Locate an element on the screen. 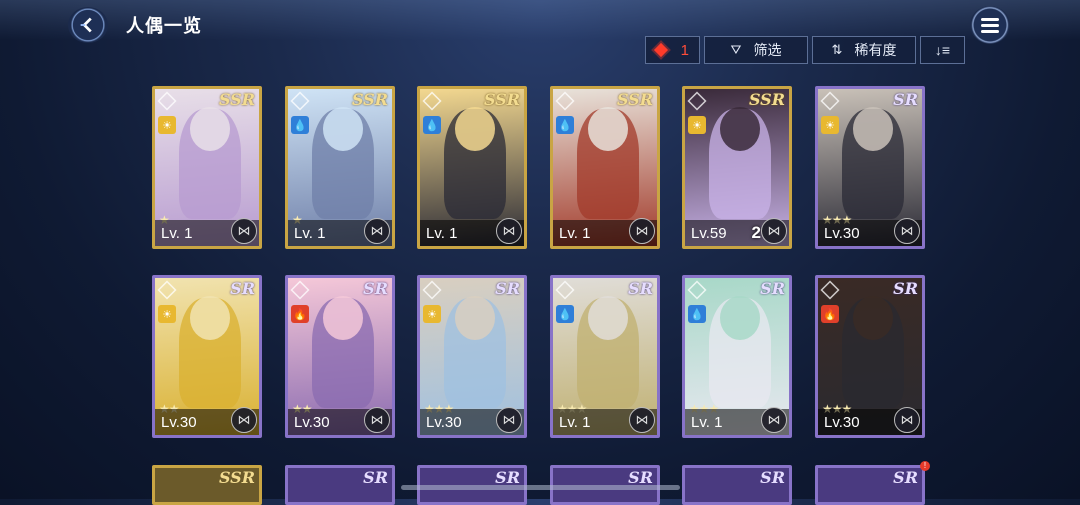 The height and width of the screenshot is (505, 1080). sort-order-button: ↓≡ is located at coordinates (942, 50).